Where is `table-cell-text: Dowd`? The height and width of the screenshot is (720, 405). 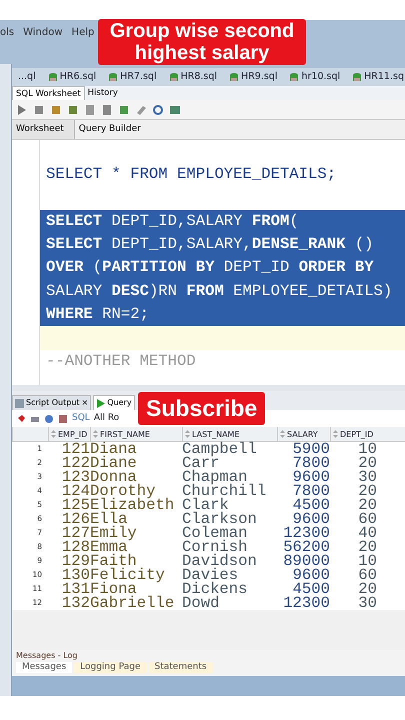 table-cell-text: Dowd is located at coordinates (201, 603).